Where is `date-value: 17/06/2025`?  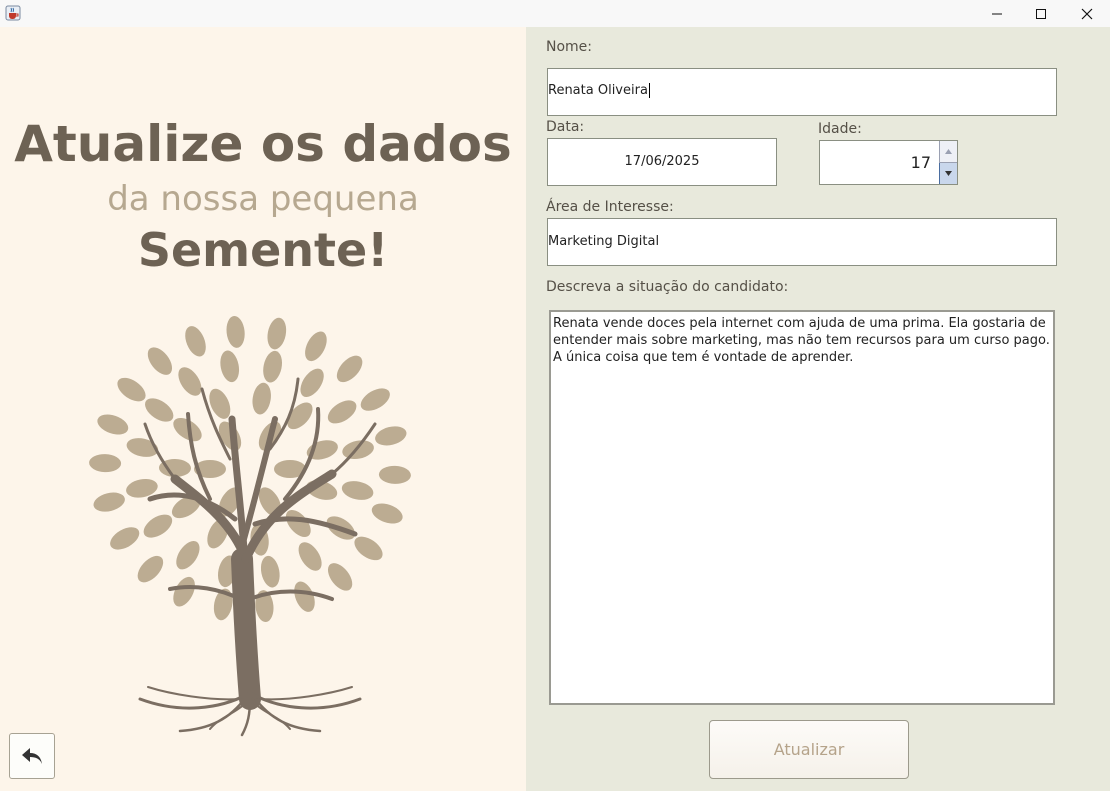 date-value: 17/06/2025 is located at coordinates (662, 161).